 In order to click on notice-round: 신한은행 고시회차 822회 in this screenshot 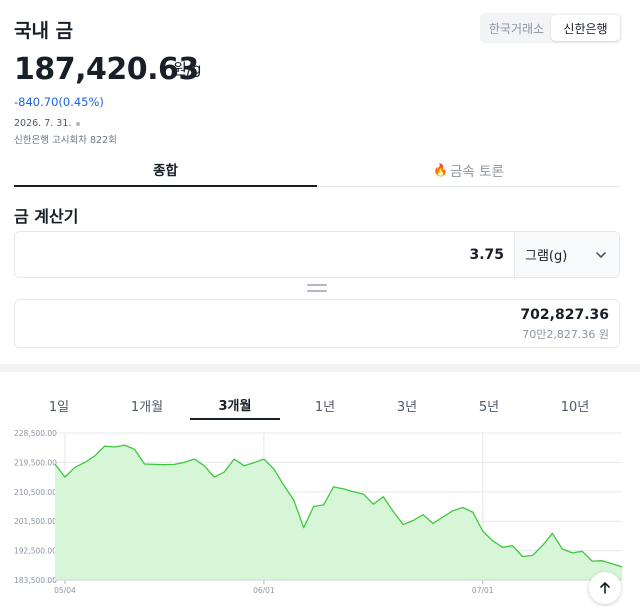, I will do `click(65, 140)`.